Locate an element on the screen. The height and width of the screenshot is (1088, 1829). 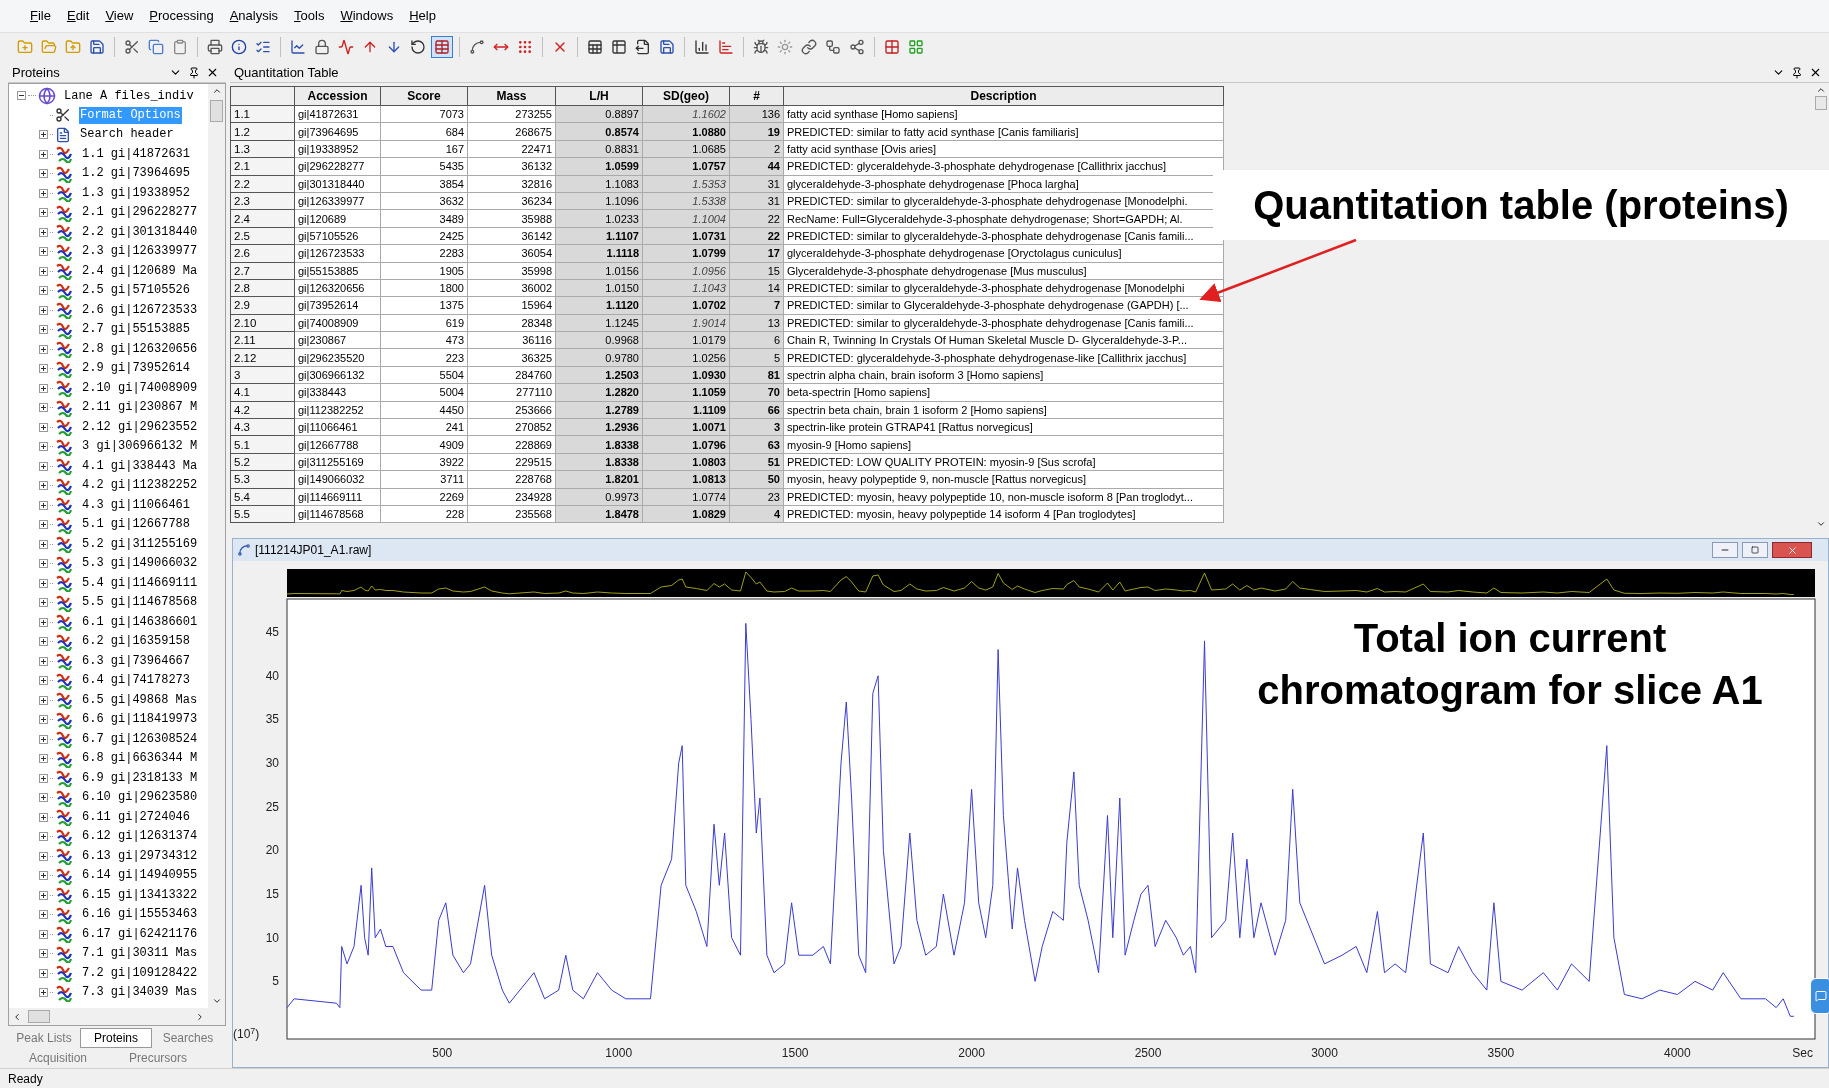
tree-item: 6.15 gi|13413322 is located at coordinates (140, 895).